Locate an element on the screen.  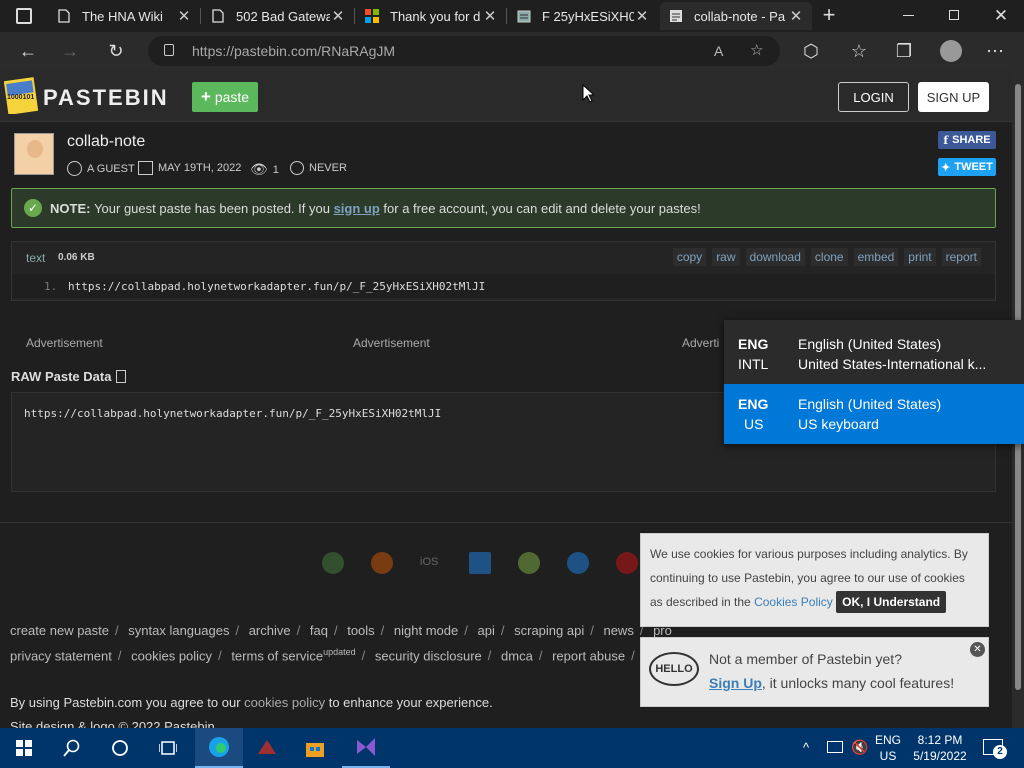
ios-icon: iOS is located at coordinates (429, 562).